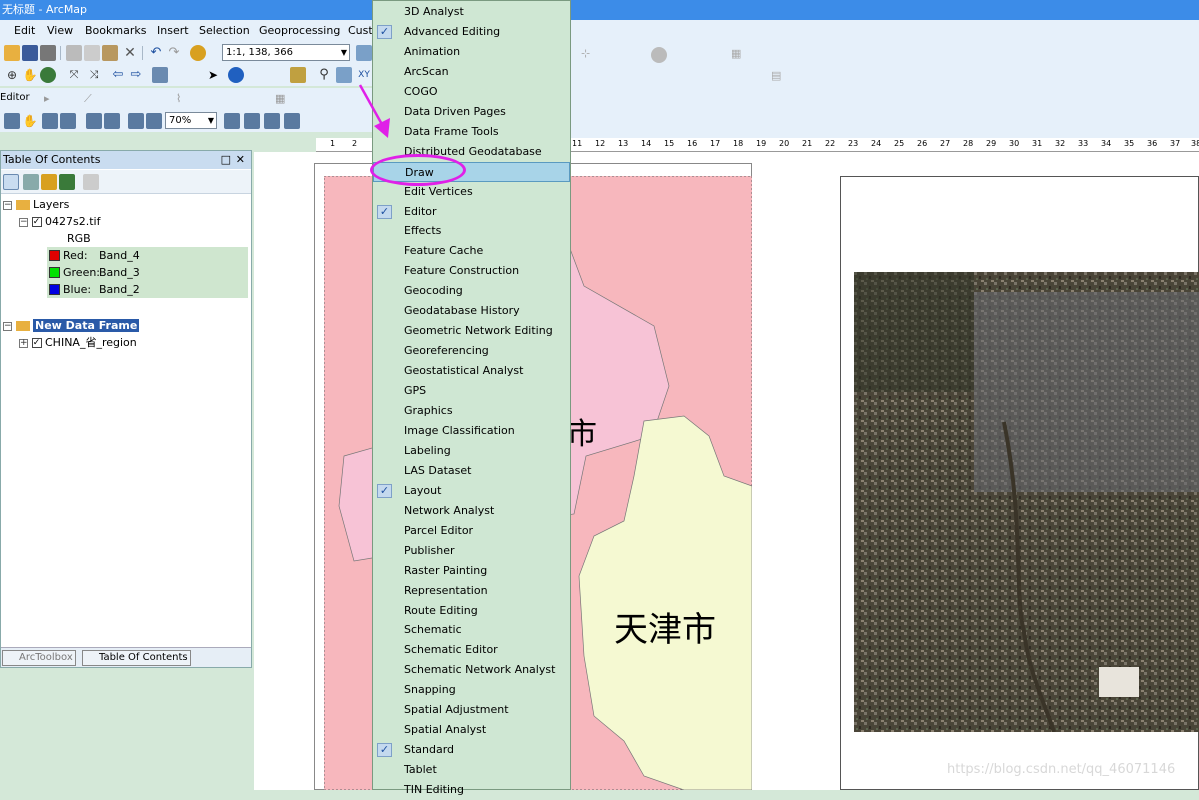  Describe the element at coordinates (232, 121) in the screenshot. I see `toggle-draft-mode-icon` at that location.